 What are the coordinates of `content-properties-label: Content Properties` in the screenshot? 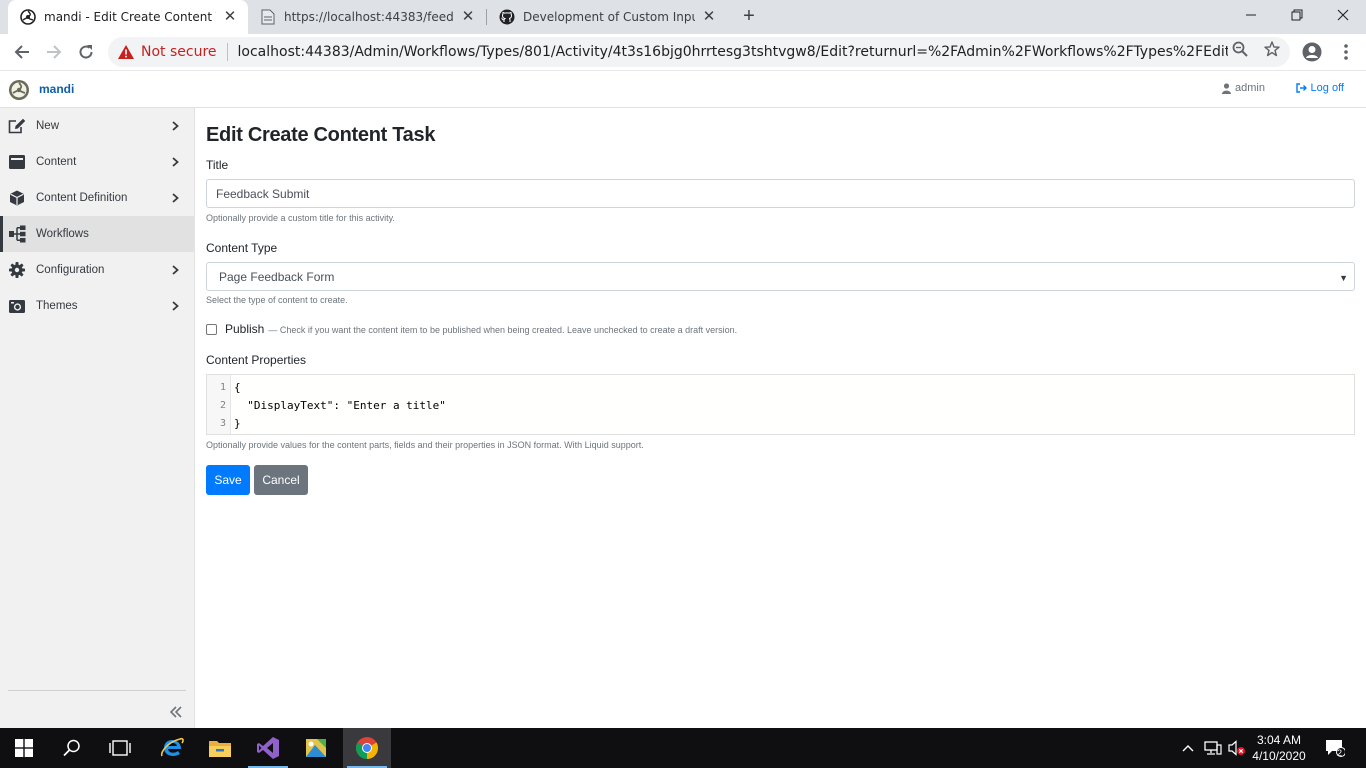 It's located at (256, 360).